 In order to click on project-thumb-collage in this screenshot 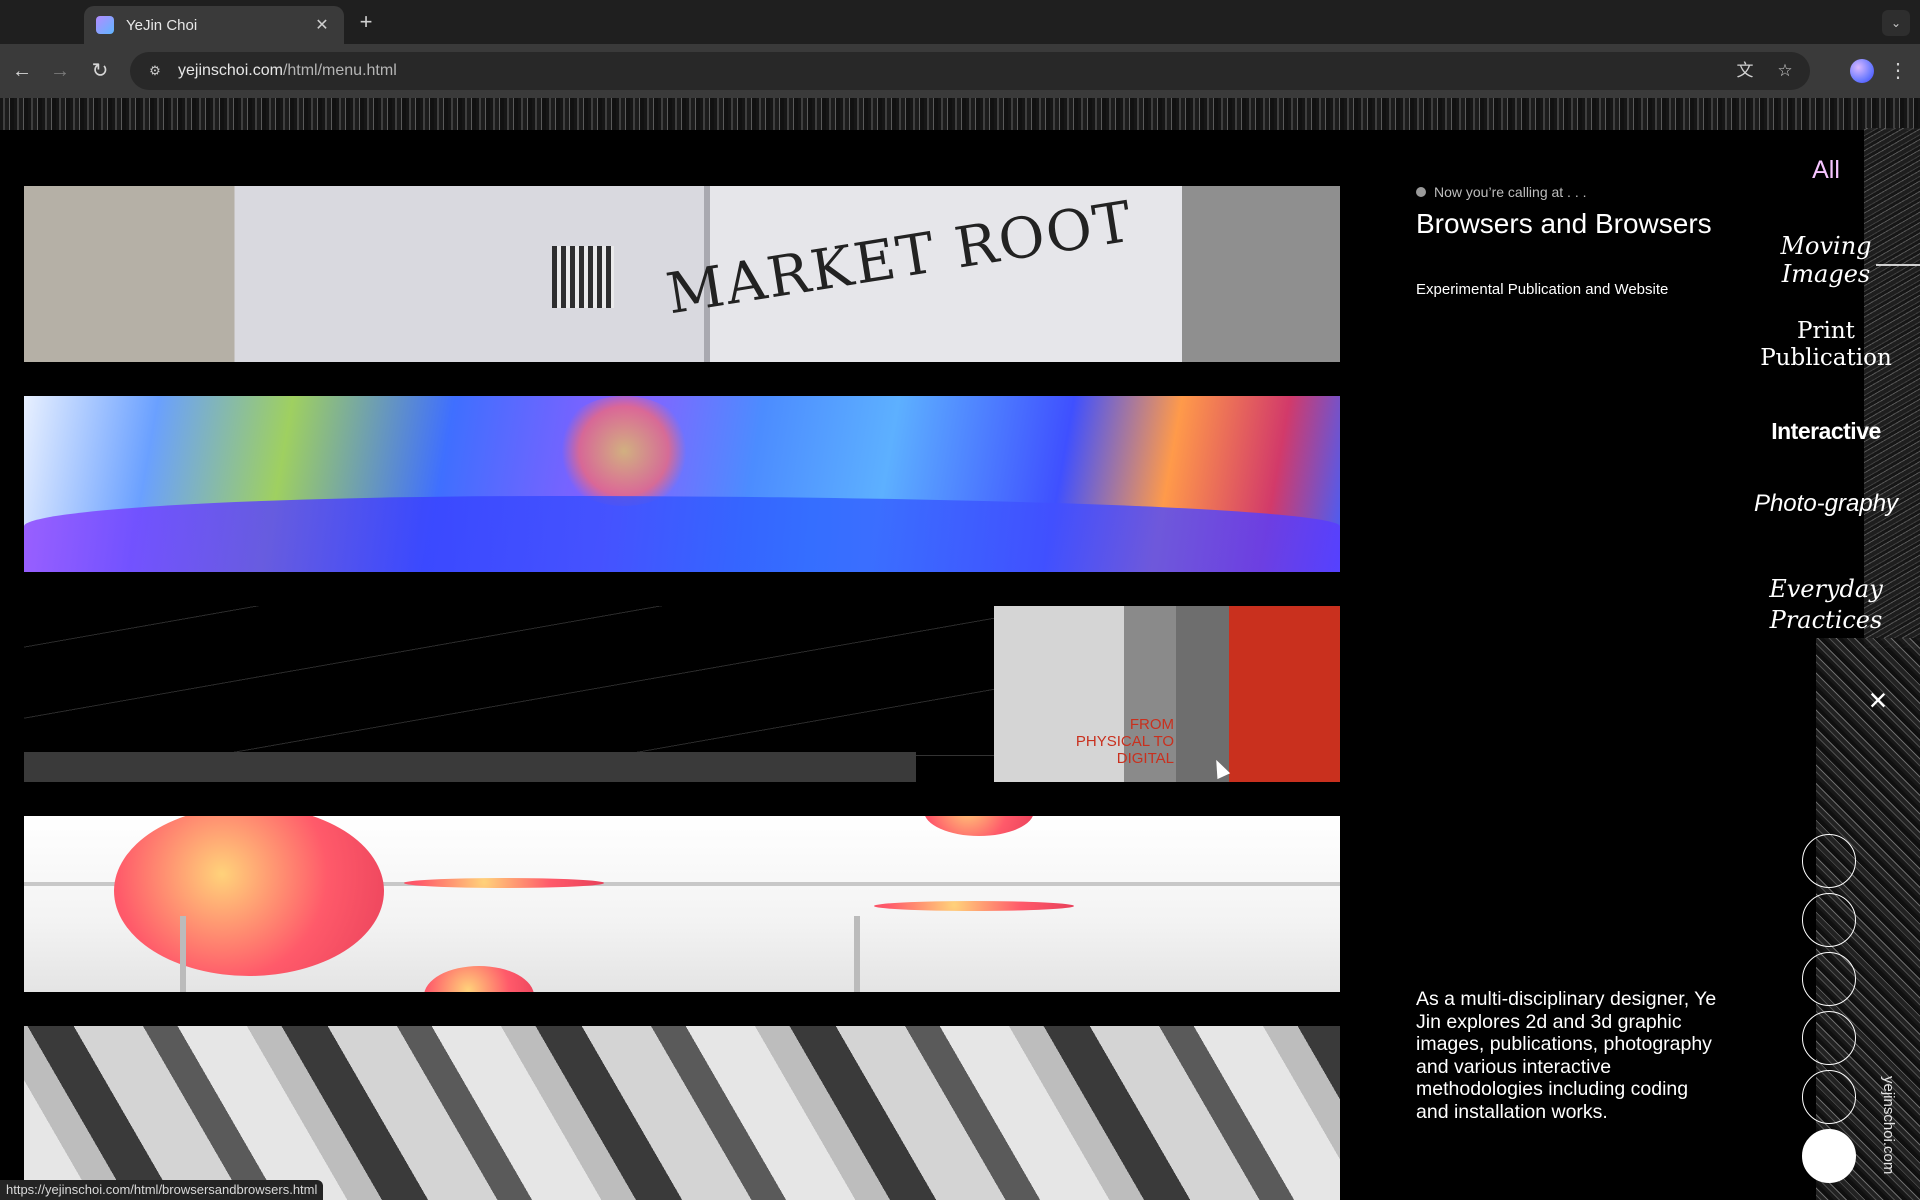, I will do `click(682, 1113)`.